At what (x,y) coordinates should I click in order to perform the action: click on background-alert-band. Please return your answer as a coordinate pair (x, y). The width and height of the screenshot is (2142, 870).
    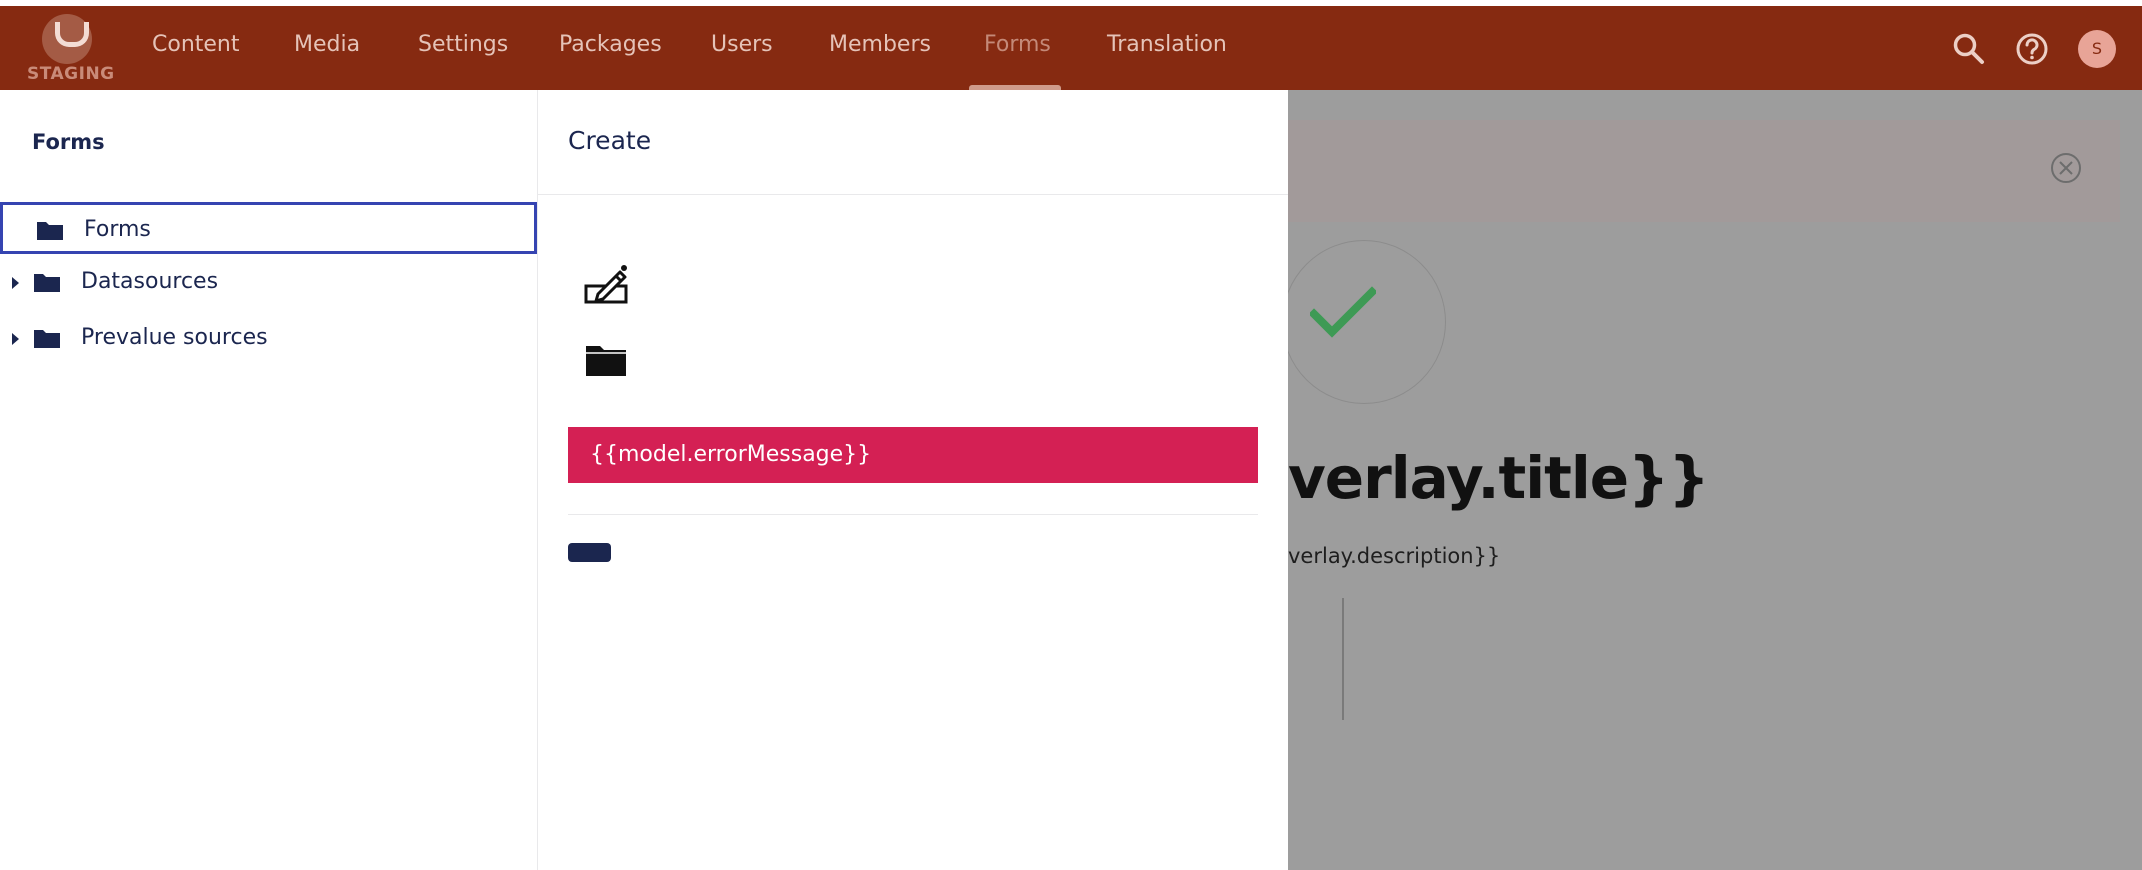
    Looking at the image, I should click on (1704, 171).